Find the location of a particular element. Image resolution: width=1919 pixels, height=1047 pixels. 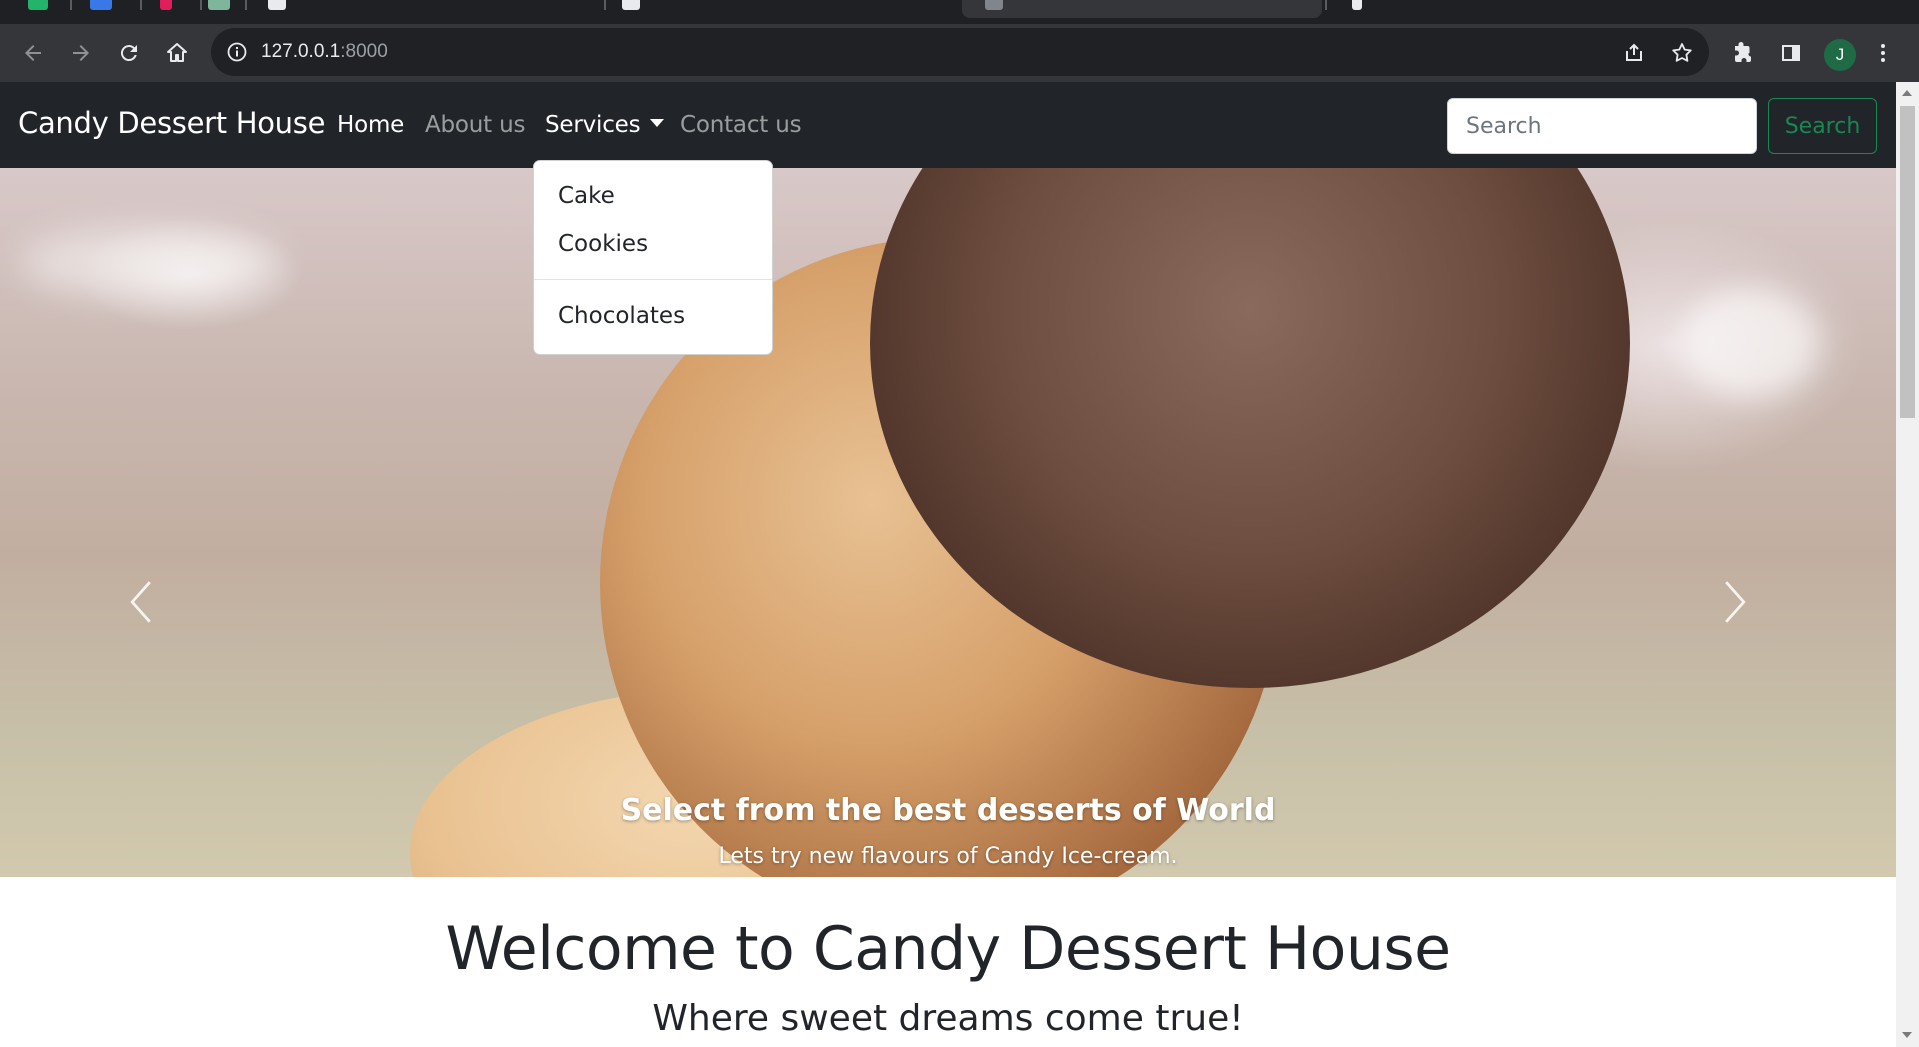

forward-icon is located at coordinates (81, 53).